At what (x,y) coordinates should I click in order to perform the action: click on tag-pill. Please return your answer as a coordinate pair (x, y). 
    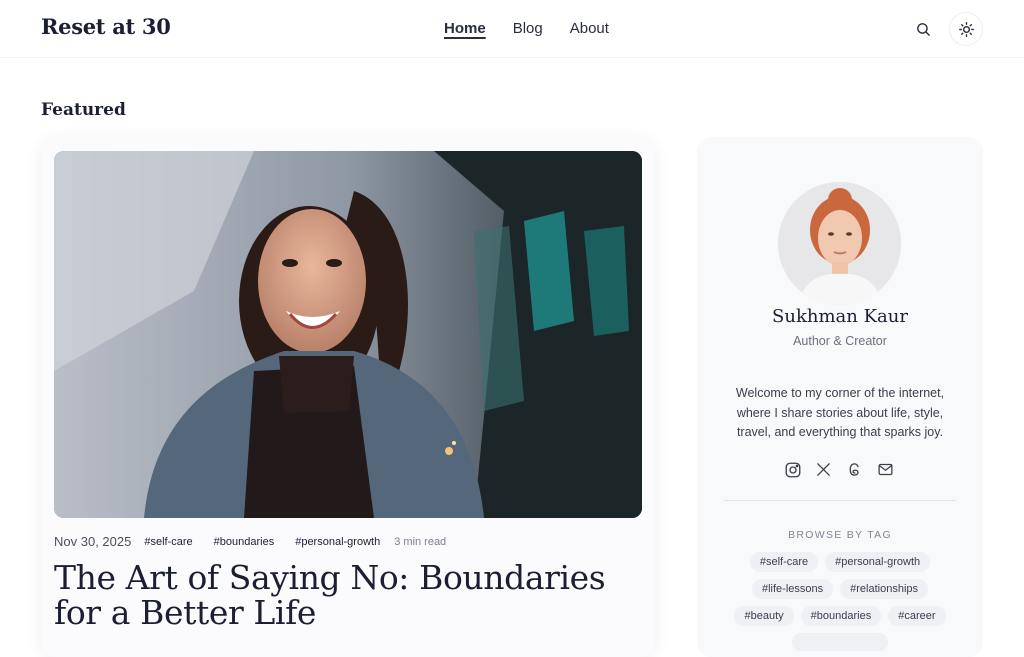
    Looking at the image, I should click on (840, 642).